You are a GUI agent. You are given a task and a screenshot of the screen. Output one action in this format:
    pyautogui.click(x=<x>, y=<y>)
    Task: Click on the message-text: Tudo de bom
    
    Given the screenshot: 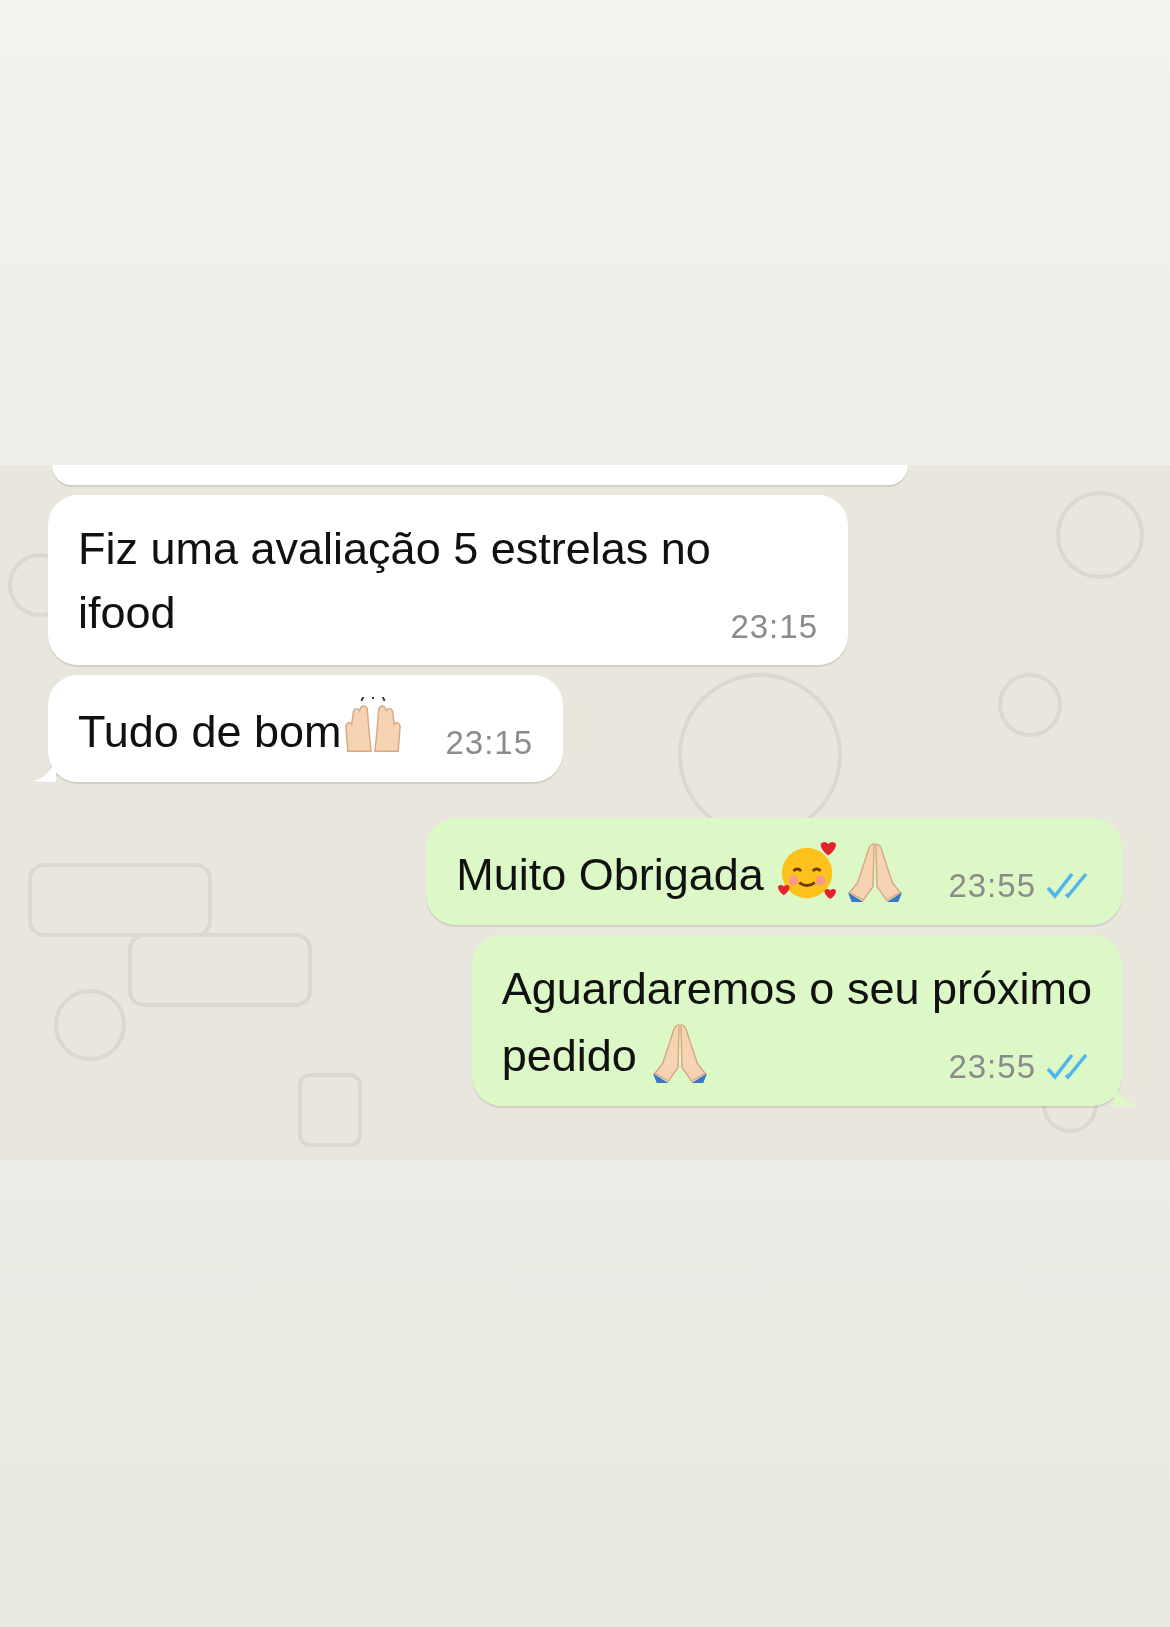 What is the action you would take?
    pyautogui.click(x=210, y=731)
    